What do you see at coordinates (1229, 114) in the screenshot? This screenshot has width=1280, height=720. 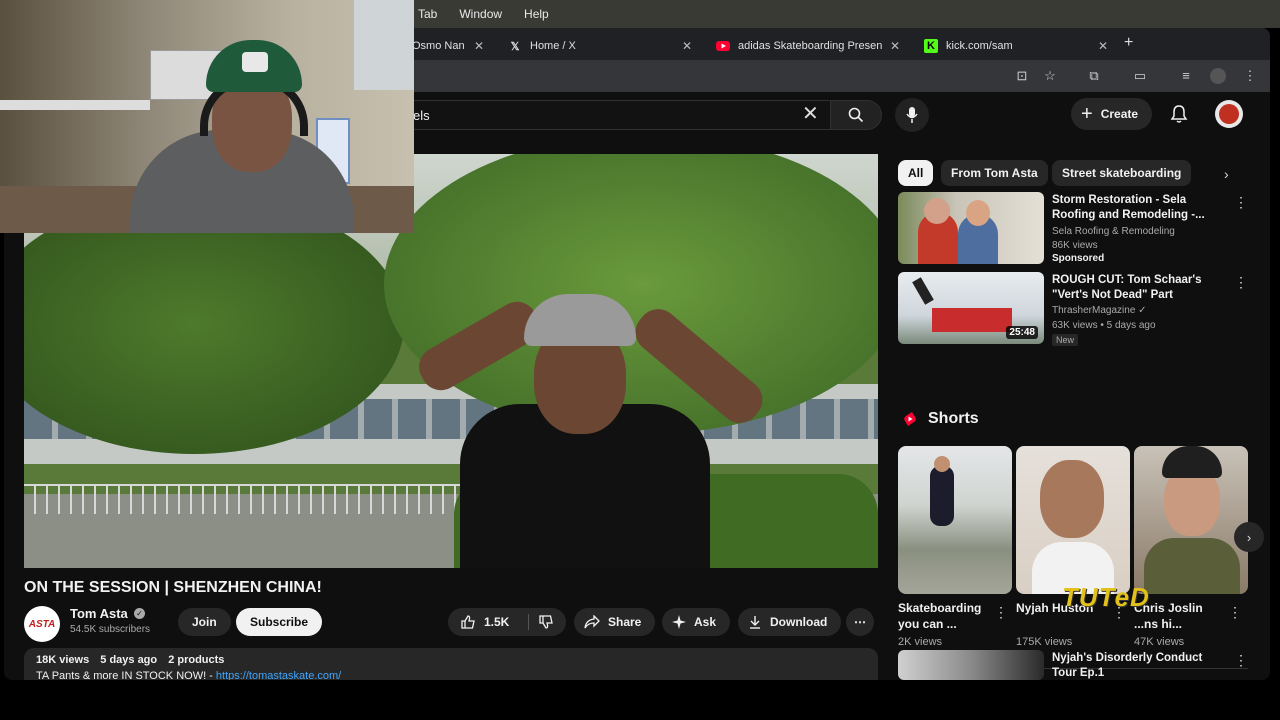 I see `account-avatar` at bounding box center [1229, 114].